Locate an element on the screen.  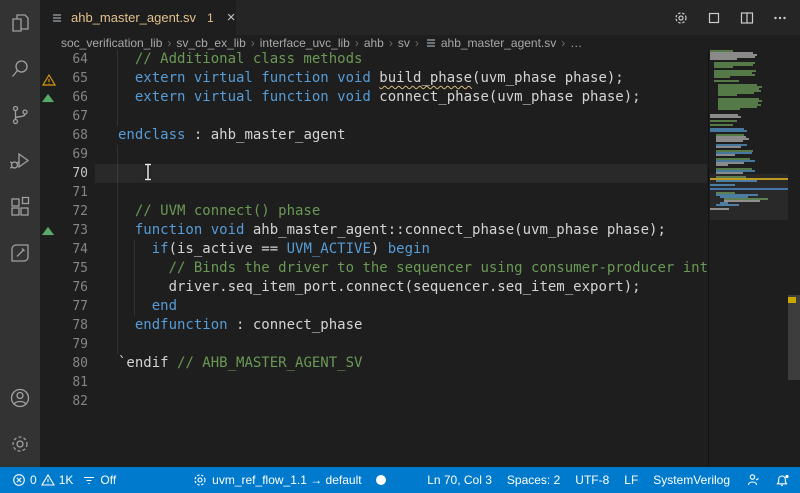
line-number: 81 is located at coordinates (64, 382).